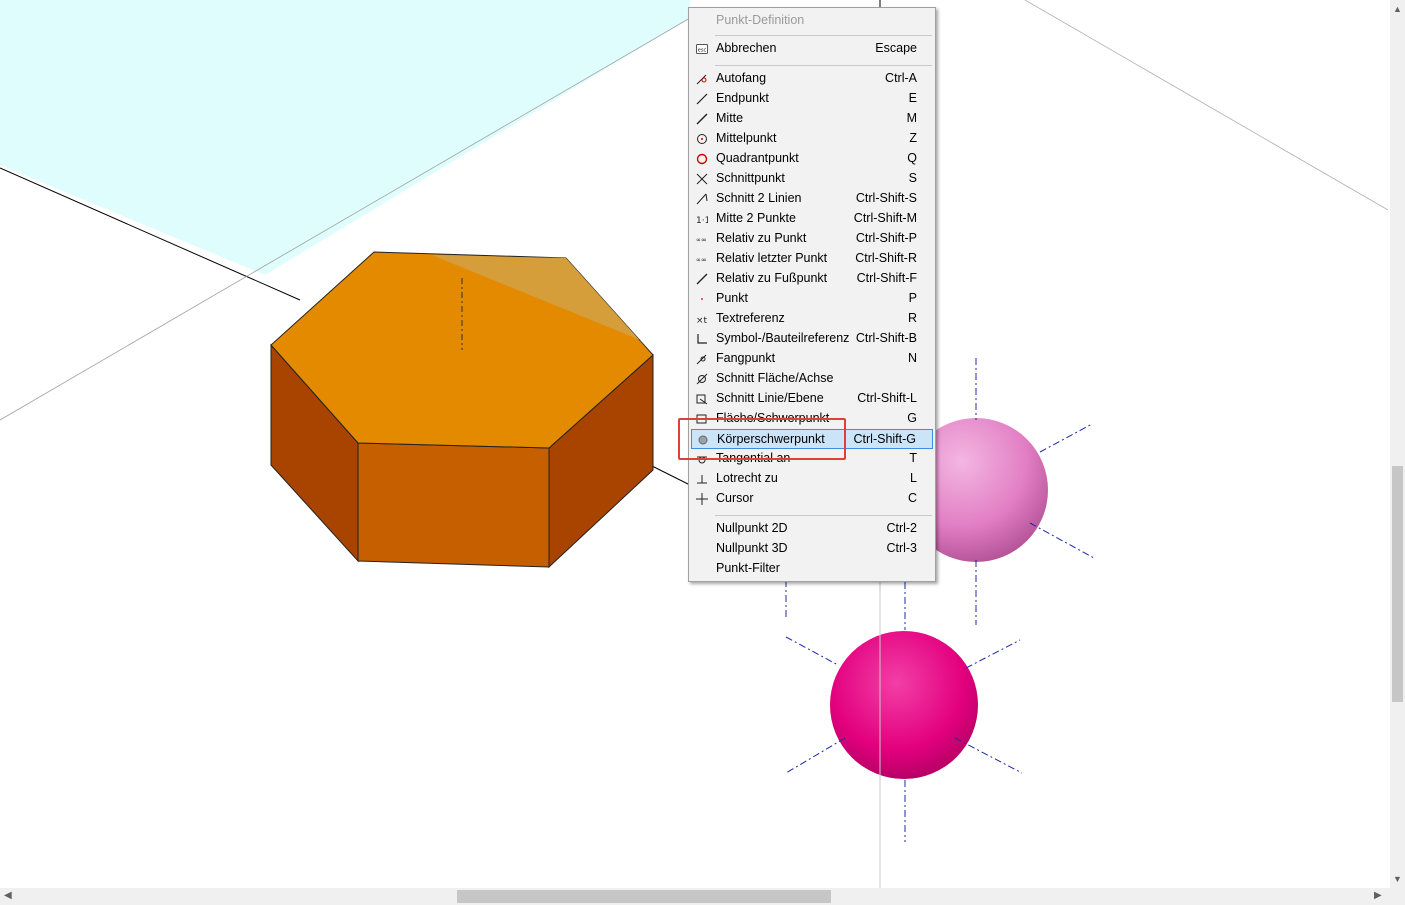 The image size is (1405, 905). Describe the element at coordinates (812, 359) in the screenshot. I see `menu-item-fangpunkt: Fangpunkt N` at that location.